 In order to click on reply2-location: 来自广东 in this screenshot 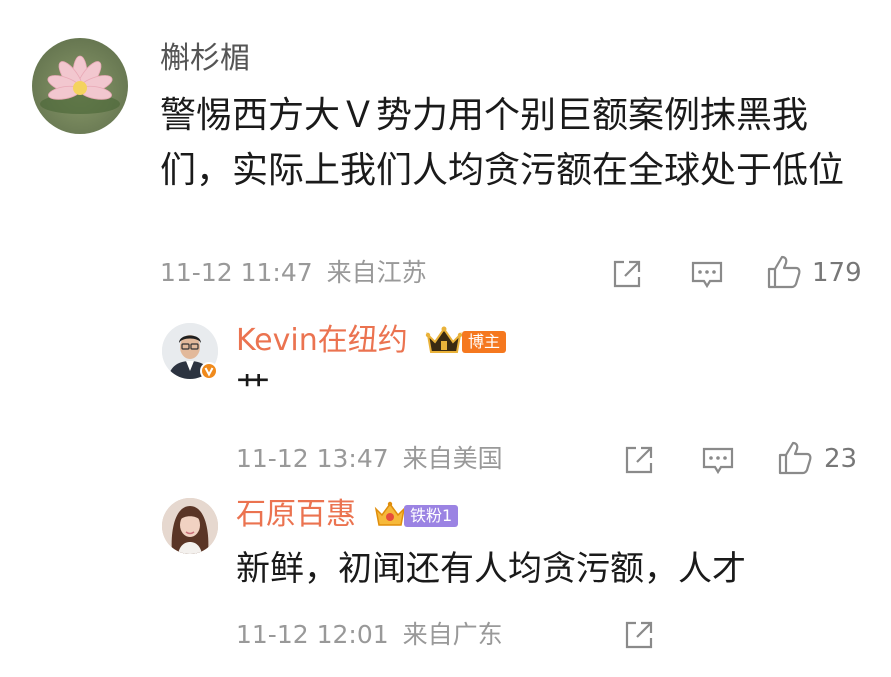, I will do `click(452, 634)`.